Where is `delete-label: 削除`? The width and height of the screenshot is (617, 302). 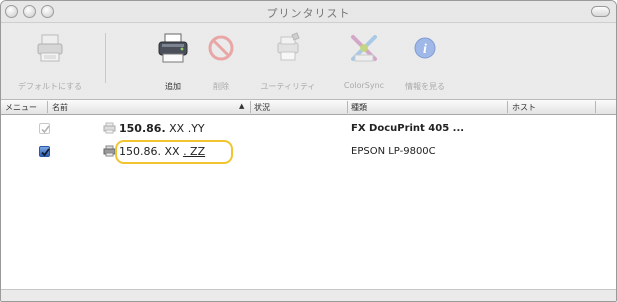 delete-label: 削除 is located at coordinates (221, 86).